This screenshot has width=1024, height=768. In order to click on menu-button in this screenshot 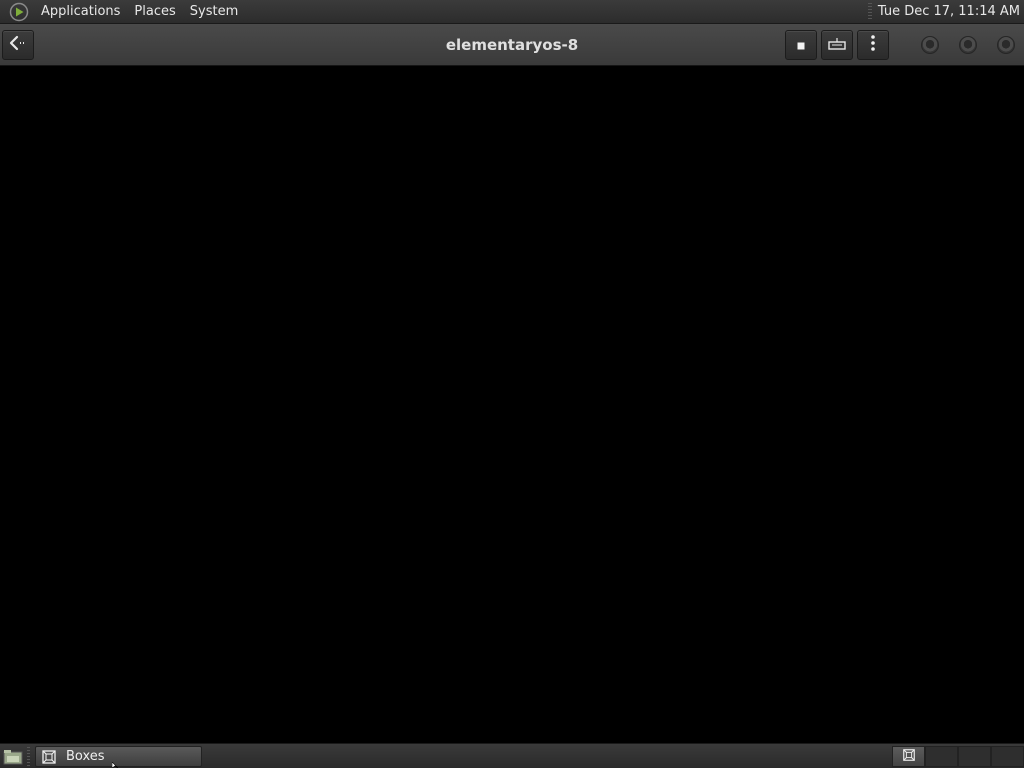, I will do `click(873, 45)`.